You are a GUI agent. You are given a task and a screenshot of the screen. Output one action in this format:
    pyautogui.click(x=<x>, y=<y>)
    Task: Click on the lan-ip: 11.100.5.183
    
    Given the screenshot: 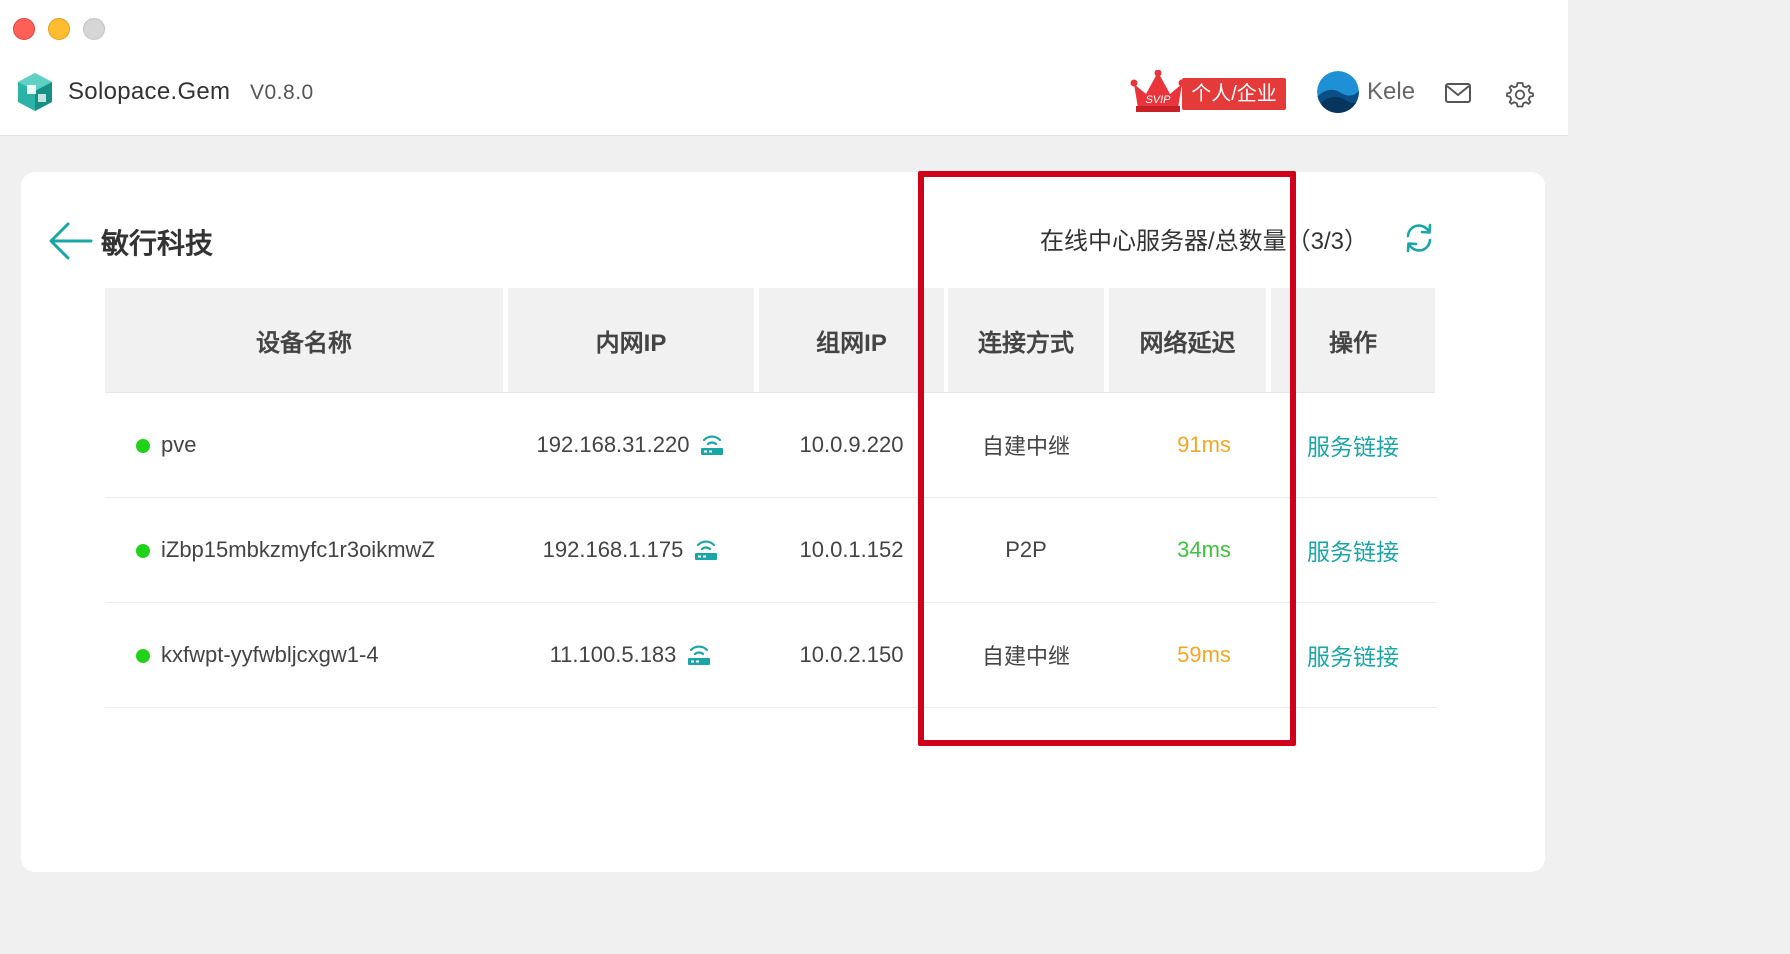 What is the action you would take?
    pyautogui.click(x=613, y=654)
    